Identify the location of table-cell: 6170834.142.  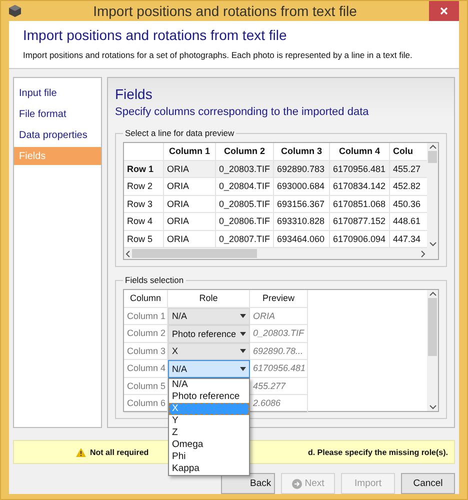
(360, 187).